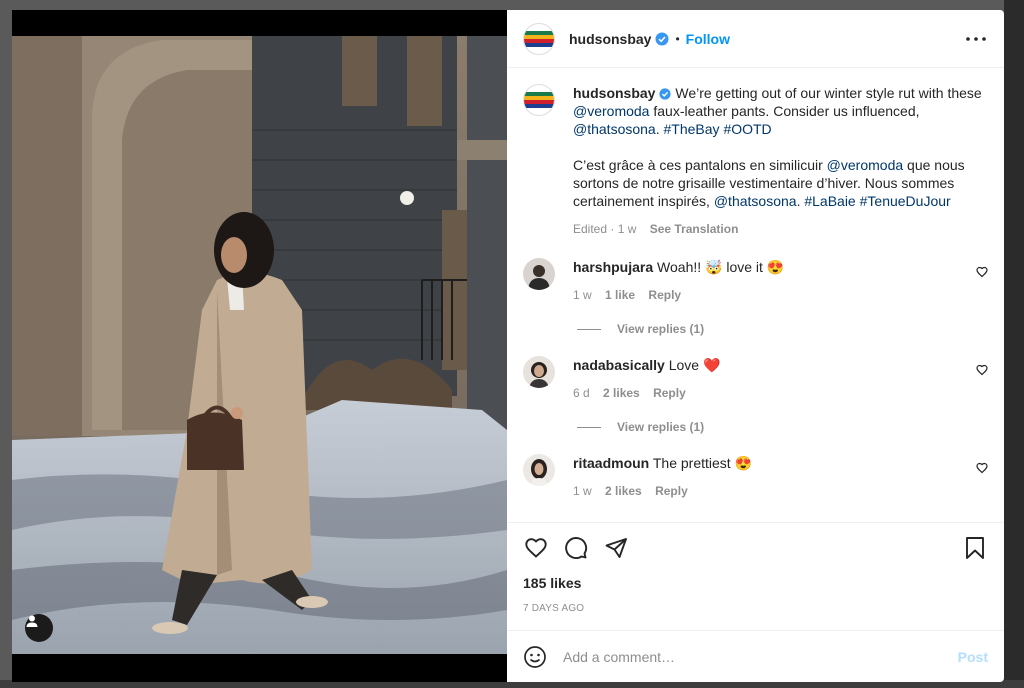 The height and width of the screenshot is (688, 1024). What do you see at coordinates (780, 393) in the screenshot?
I see `comment-meta: 6 d 2 likes Reply` at bounding box center [780, 393].